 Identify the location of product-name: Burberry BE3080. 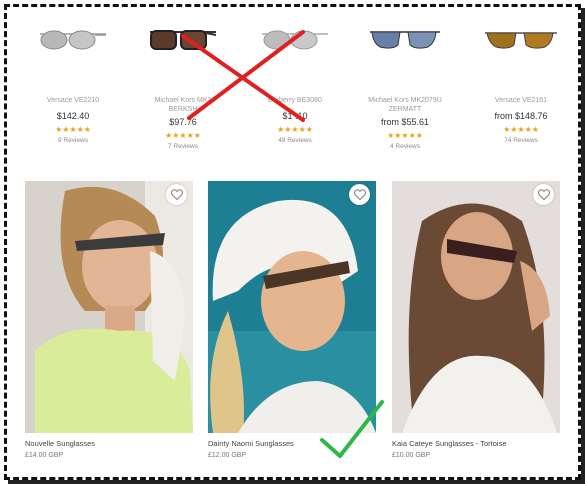
(295, 100).